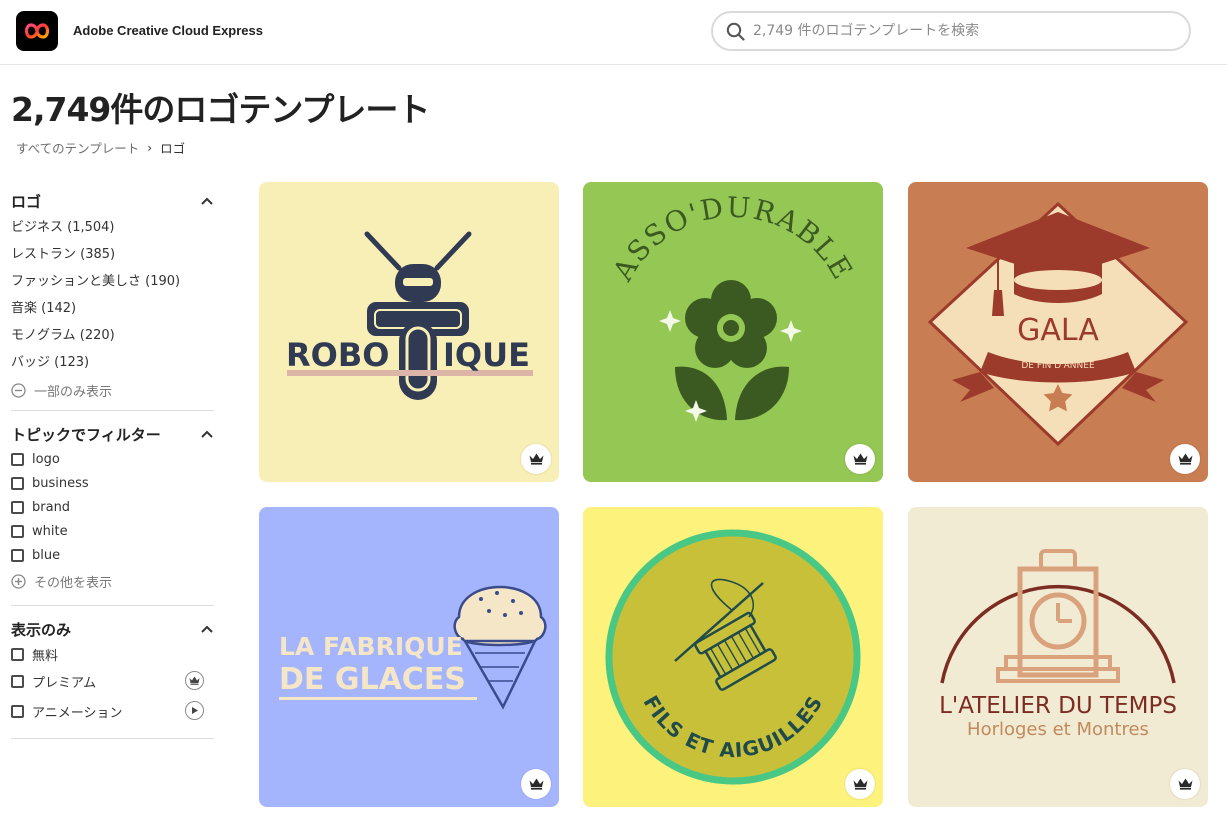 This screenshot has width=1227, height=834. I want to click on template-card-la-fabrique-de-glaces: LA FABRIQUE DE GLACES, so click(409, 657).